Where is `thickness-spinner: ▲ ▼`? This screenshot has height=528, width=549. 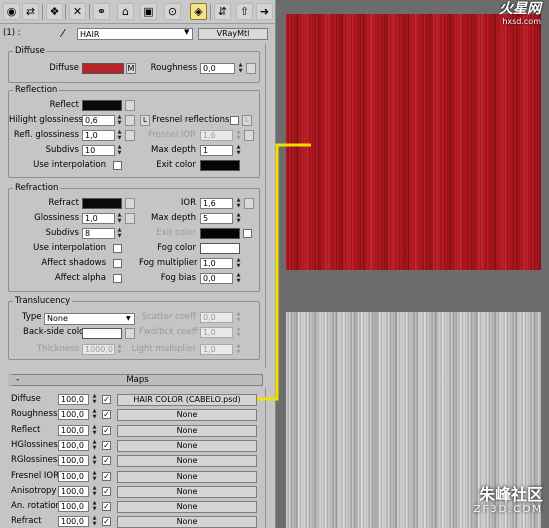
thickness-spinner: ▲ ▼ is located at coordinates (119, 349).